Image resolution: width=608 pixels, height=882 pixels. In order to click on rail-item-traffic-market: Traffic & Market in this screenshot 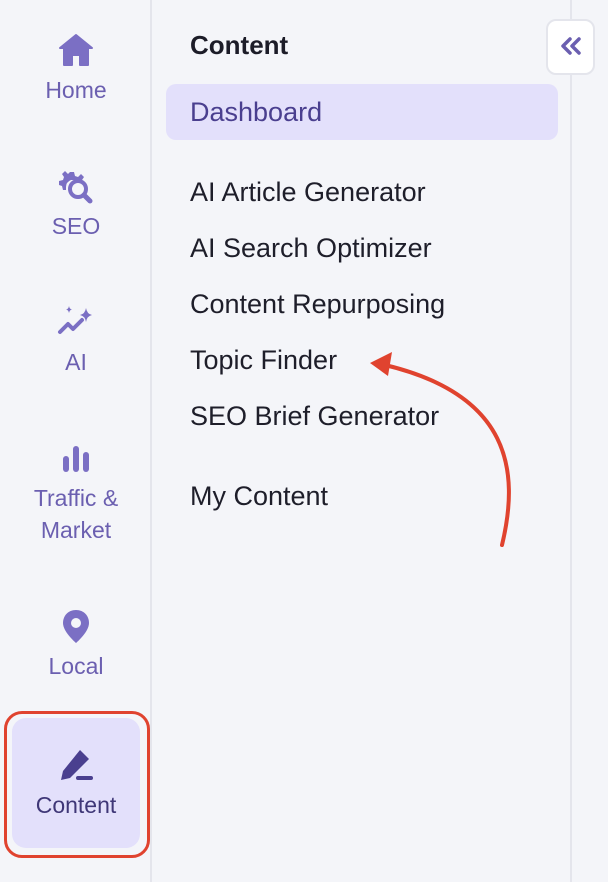, I will do `click(76, 492)`.